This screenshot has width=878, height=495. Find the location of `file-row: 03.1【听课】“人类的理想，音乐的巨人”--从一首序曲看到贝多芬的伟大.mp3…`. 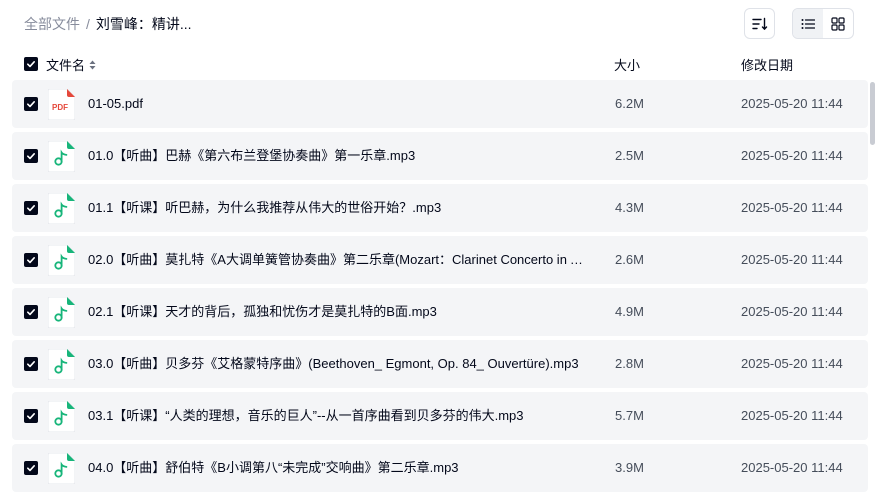

file-row: 03.1【听课】“人类的理想，音乐的巨人”--从一首序曲看到贝多芬的伟大.mp3… is located at coordinates (440, 416).